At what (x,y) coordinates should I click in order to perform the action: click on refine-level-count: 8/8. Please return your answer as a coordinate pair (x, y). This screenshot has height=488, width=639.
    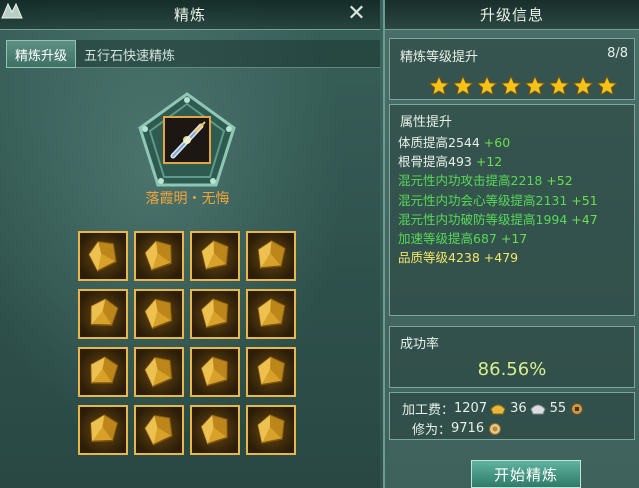
    Looking at the image, I should click on (617, 53).